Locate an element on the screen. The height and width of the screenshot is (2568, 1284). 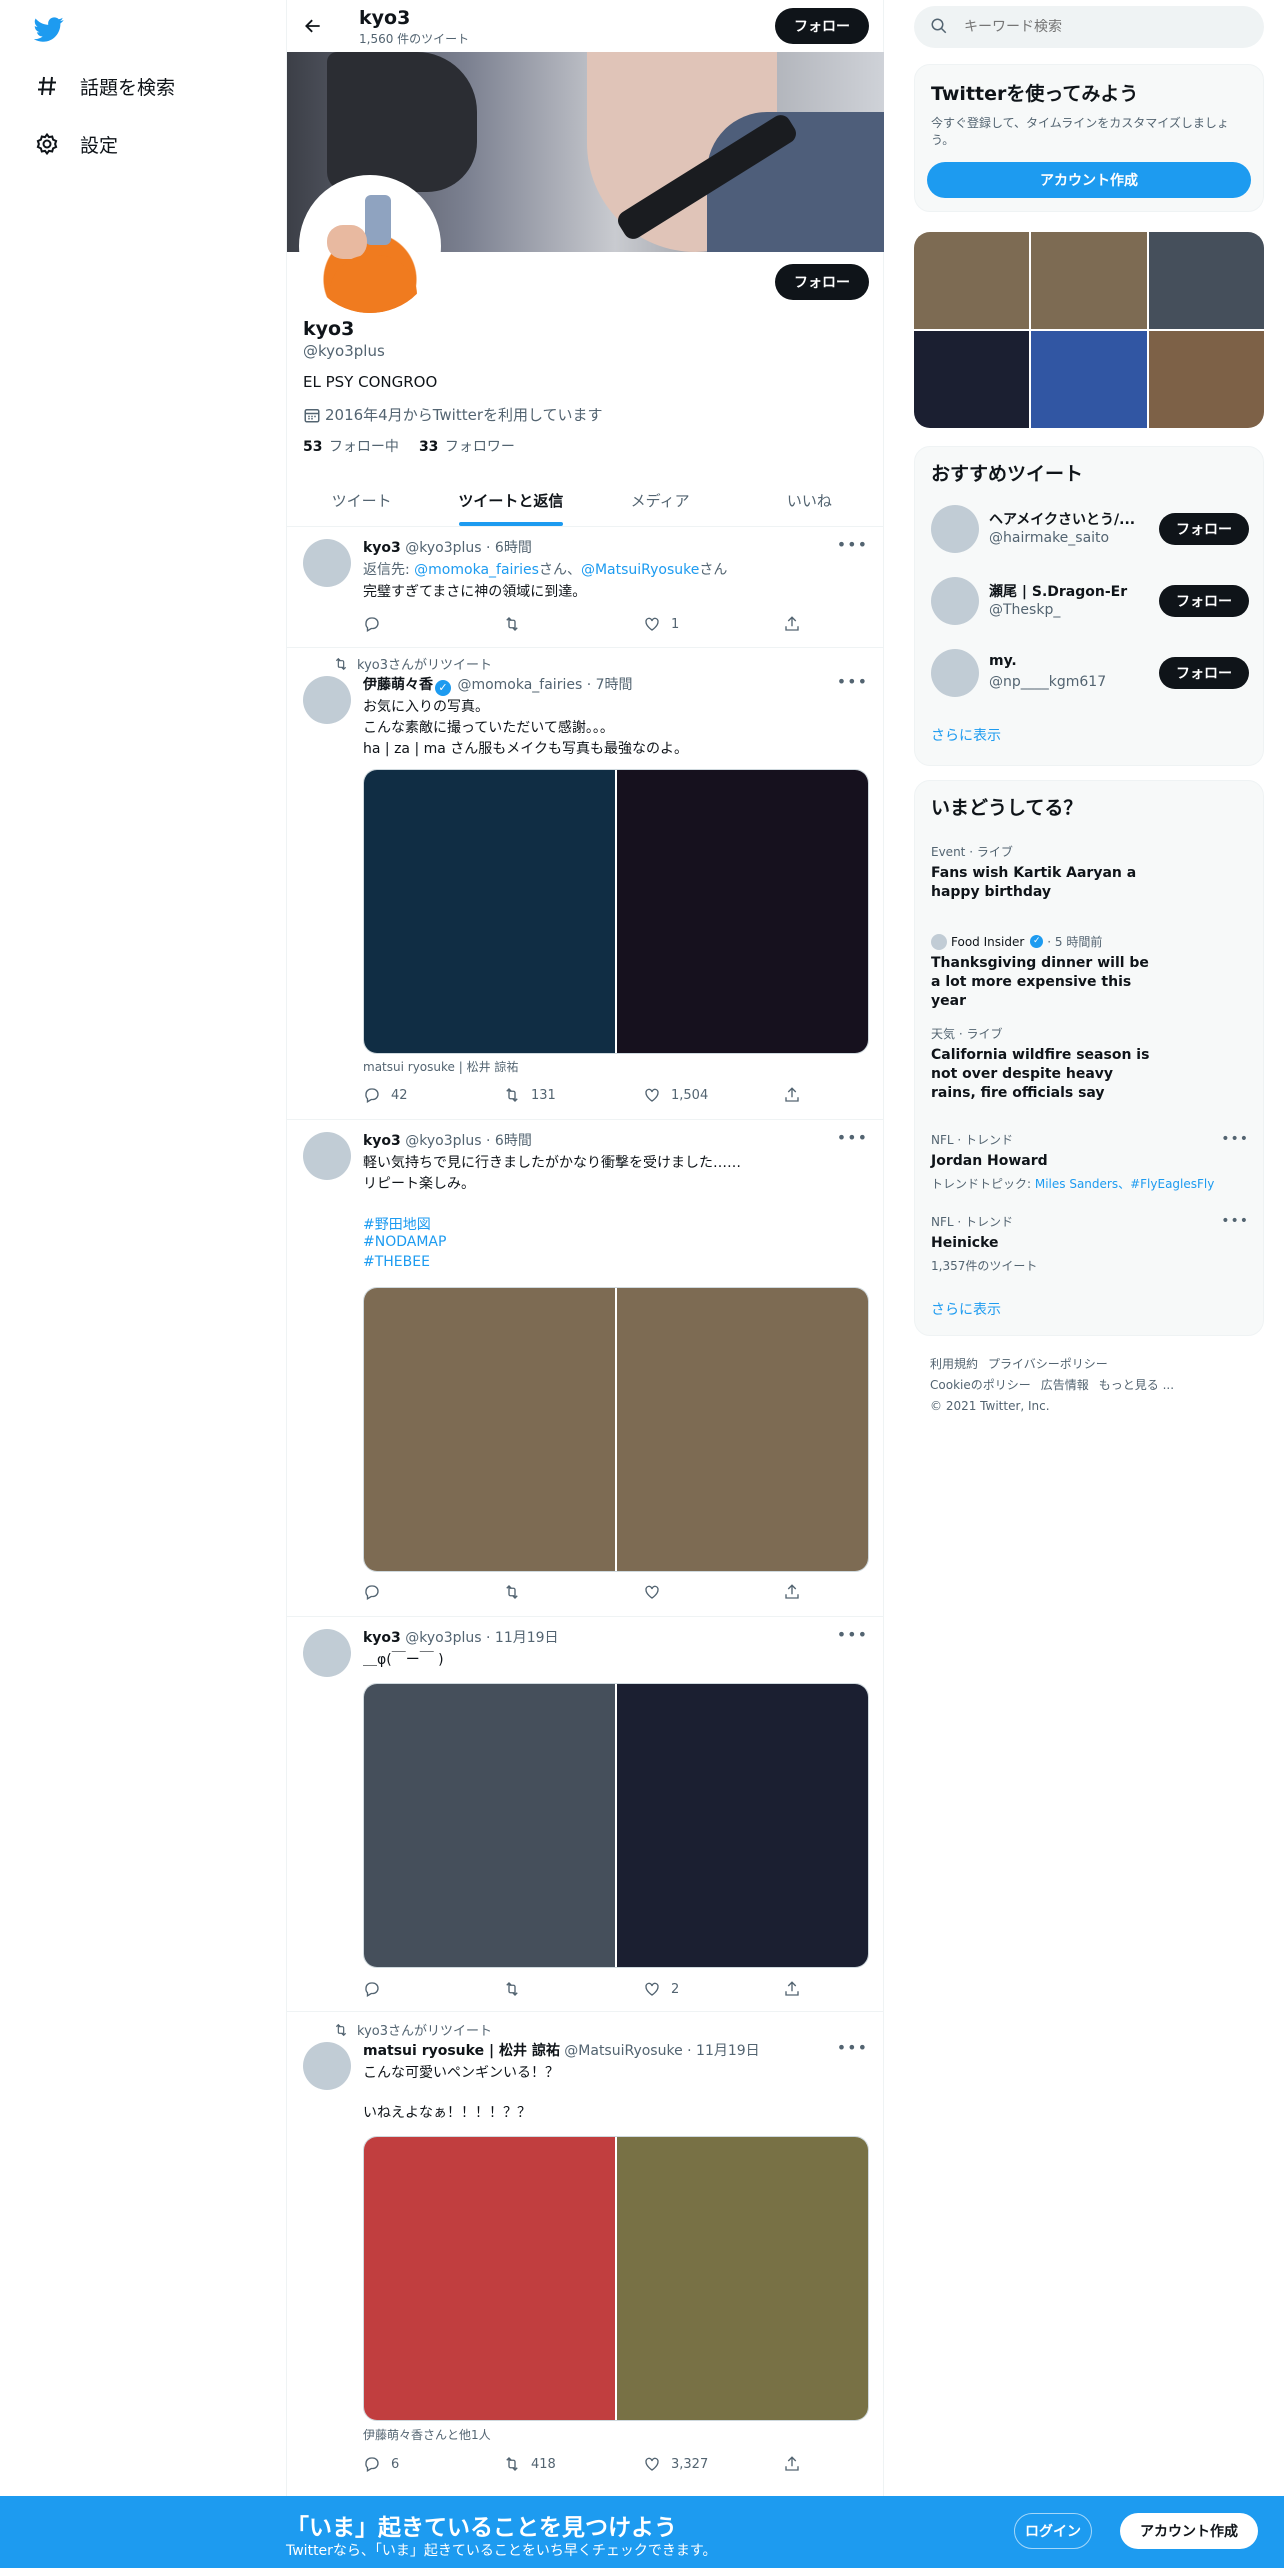
tweet-author-handle: @MatsuiRyosuke is located at coordinates (623, 2051).